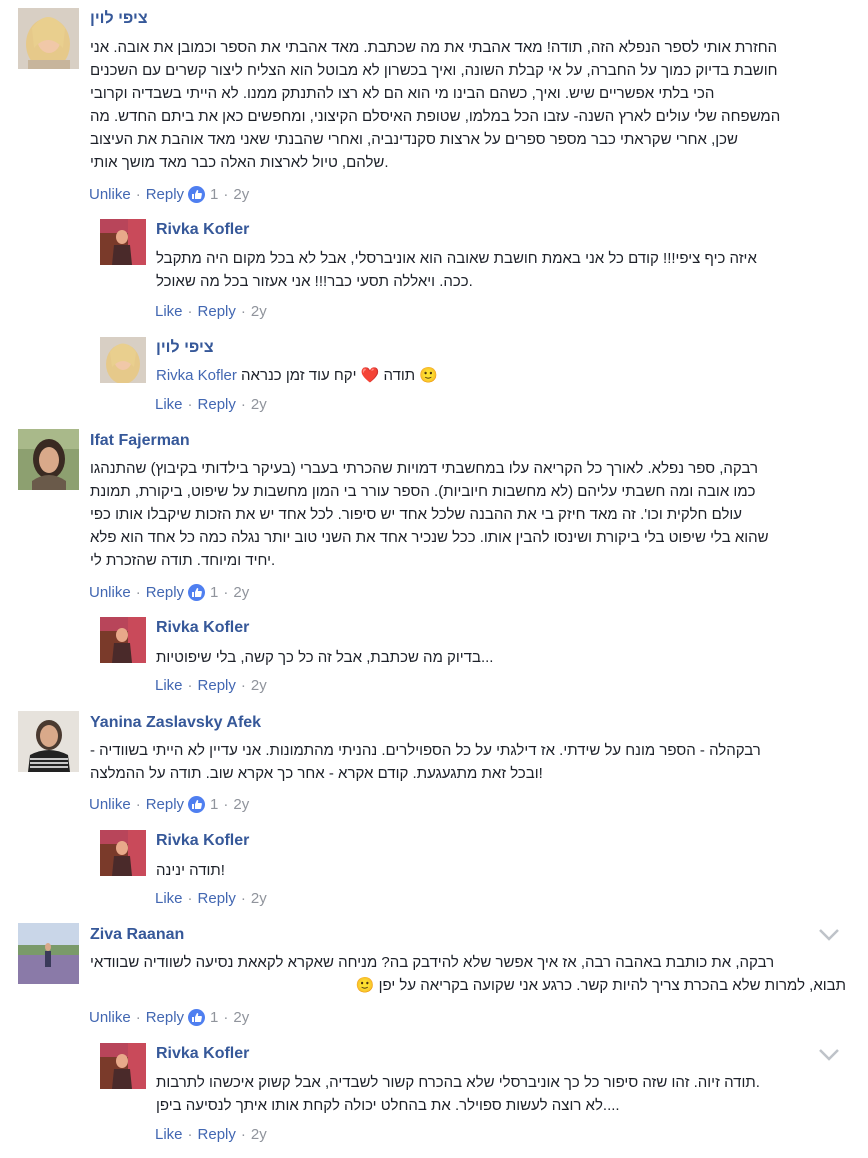 This screenshot has width=868, height=1158. What do you see at coordinates (356, 375) in the screenshot?
I see `reply-text: Rivka Kofler יקח עוד זמן כנראה ❤️ תודה 🙂` at bounding box center [356, 375].